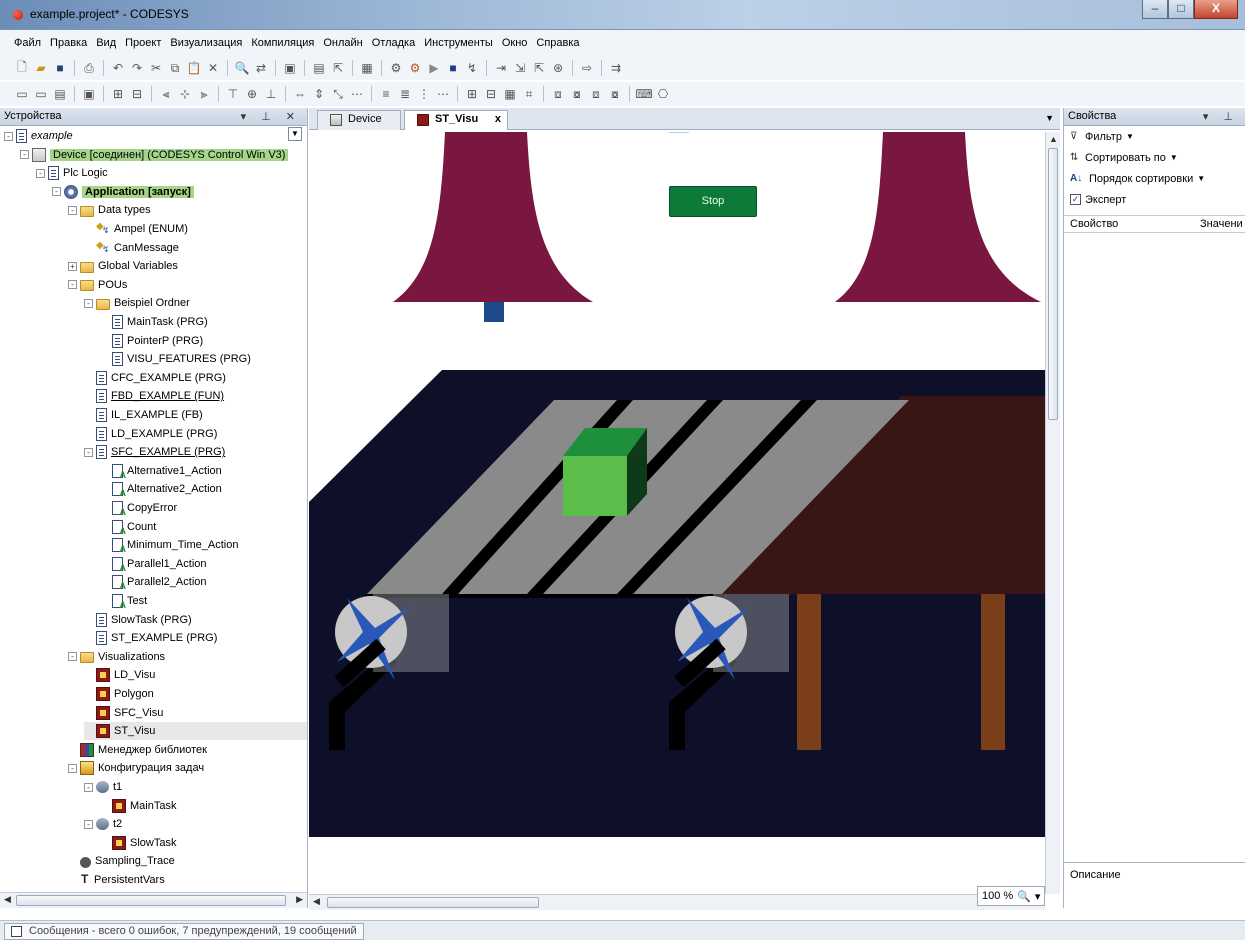  Describe the element at coordinates (319, 68) in the screenshot. I see `build-icon: ▤` at that location.